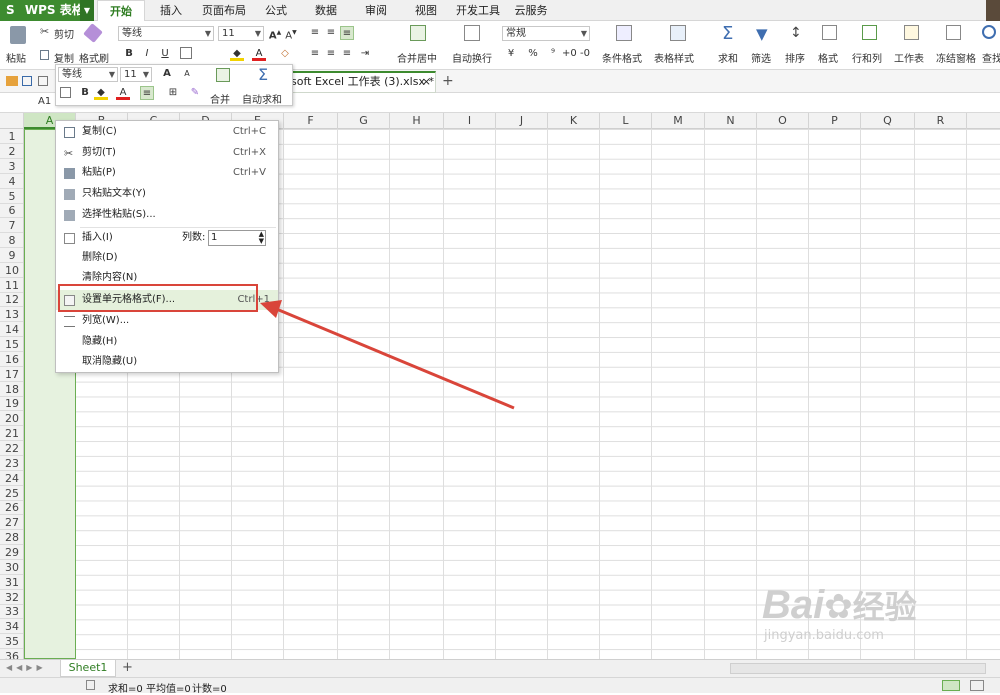  I want to click on row-header: 17, so click(11, 374).